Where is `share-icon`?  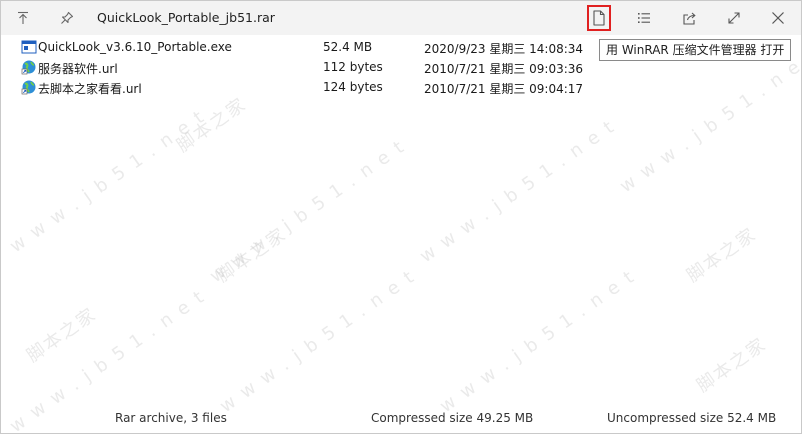 share-icon is located at coordinates (689, 18).